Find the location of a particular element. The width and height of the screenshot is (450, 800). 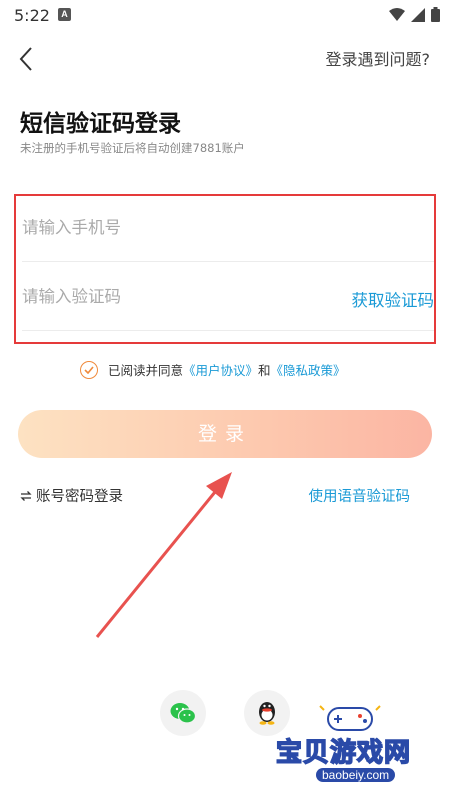

wechat-icon is located at coordinates (183, 713).